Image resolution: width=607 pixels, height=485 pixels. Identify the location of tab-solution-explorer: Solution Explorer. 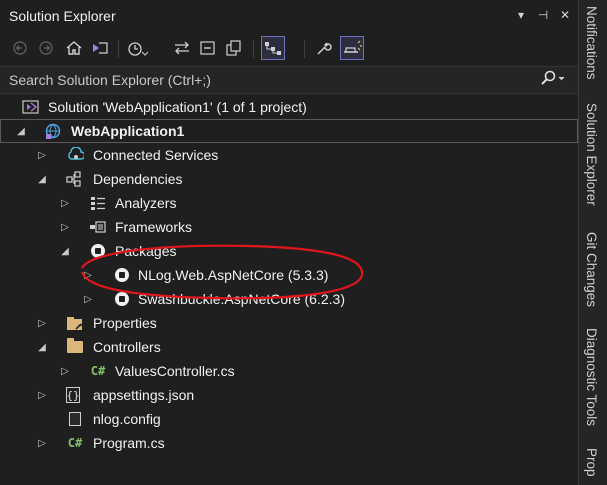
(591, 154).